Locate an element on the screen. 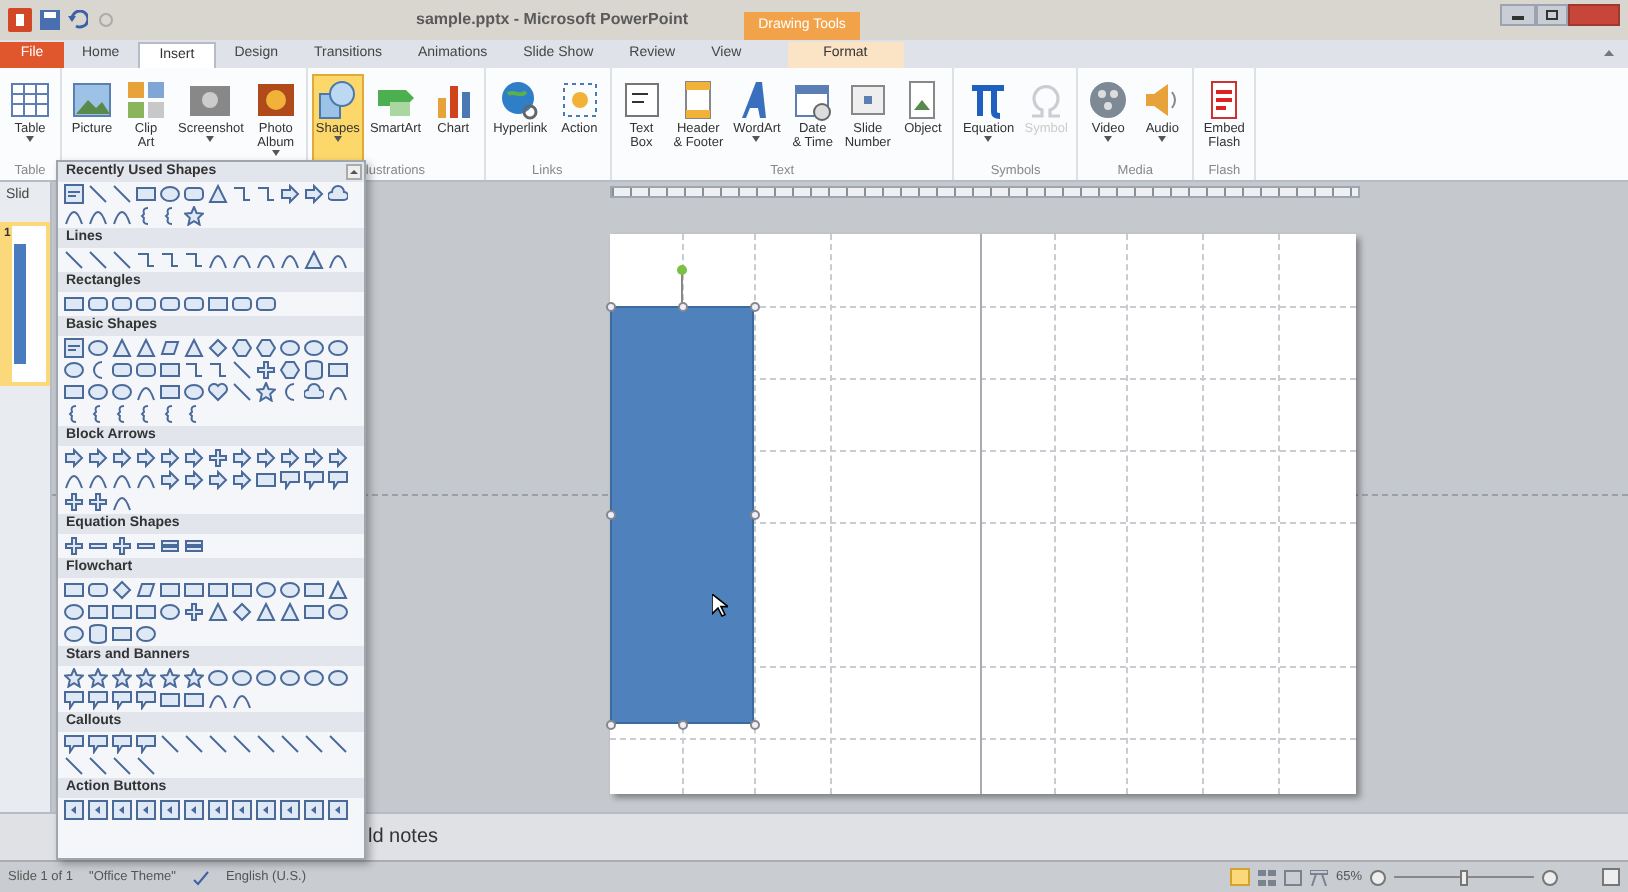  zoom-in-button is located at coordinates (1550, 877).